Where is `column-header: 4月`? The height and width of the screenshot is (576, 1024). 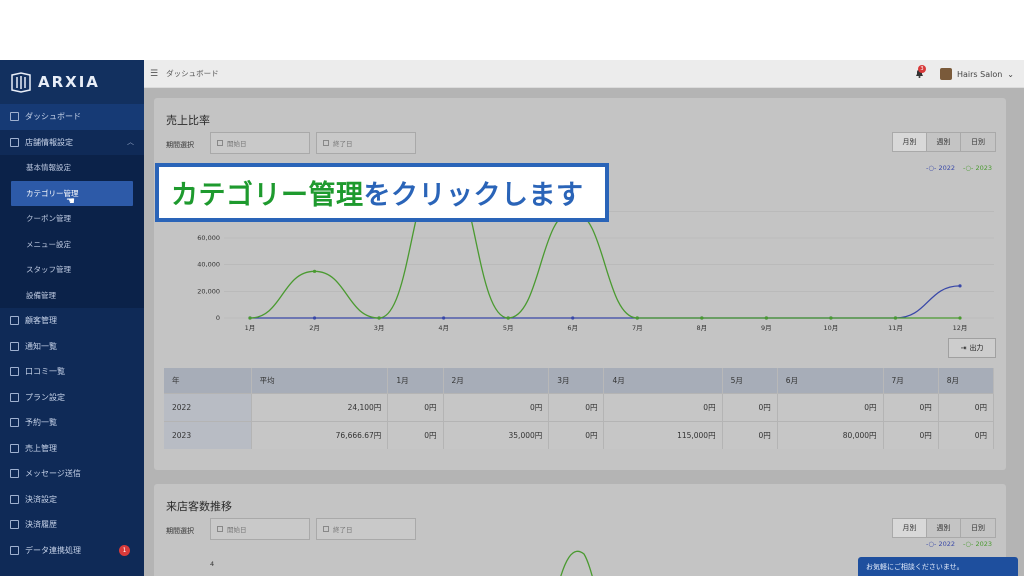 column-header: 4月 is located at coordinates (663, 380).